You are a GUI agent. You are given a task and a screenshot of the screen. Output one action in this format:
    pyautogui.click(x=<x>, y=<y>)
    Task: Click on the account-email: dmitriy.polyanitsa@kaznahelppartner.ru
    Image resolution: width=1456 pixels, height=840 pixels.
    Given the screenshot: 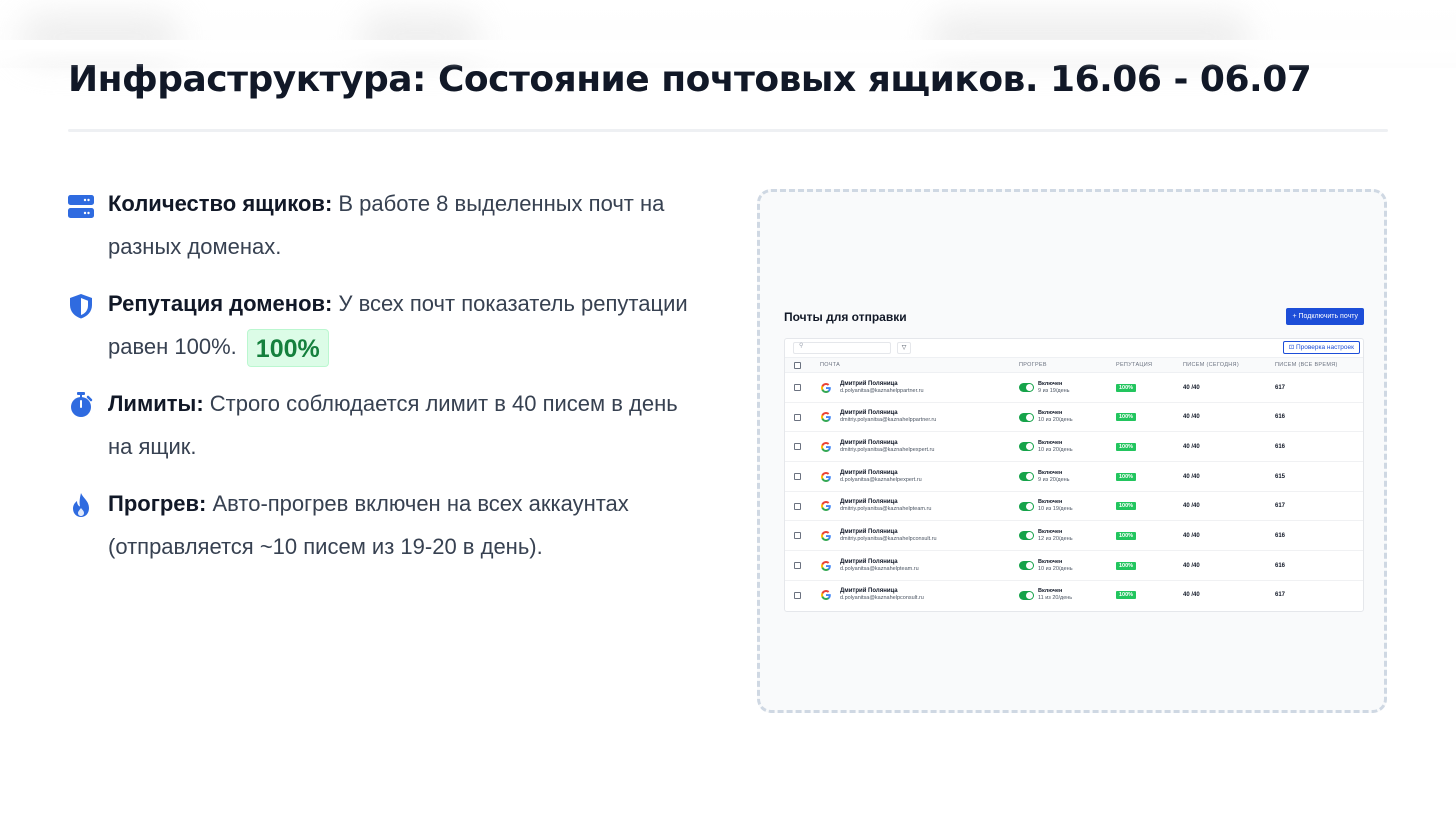 What is the action you would take?
    pyautogui.click(x=888, y=420)
    